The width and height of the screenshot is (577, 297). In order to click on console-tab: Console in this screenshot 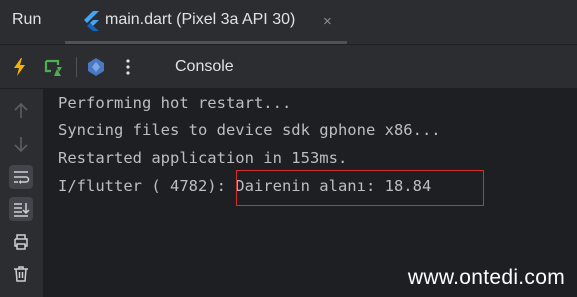, I will do `click(204, 67)`.